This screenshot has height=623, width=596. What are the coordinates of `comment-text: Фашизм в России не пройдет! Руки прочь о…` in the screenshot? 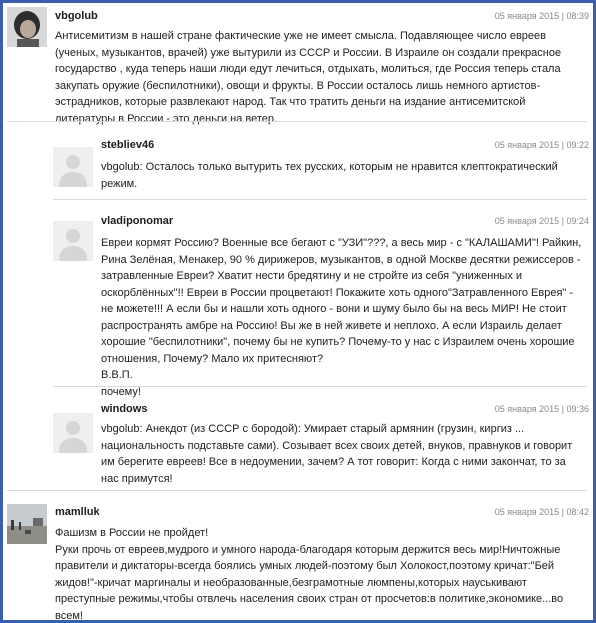 It's located at (321, 573).